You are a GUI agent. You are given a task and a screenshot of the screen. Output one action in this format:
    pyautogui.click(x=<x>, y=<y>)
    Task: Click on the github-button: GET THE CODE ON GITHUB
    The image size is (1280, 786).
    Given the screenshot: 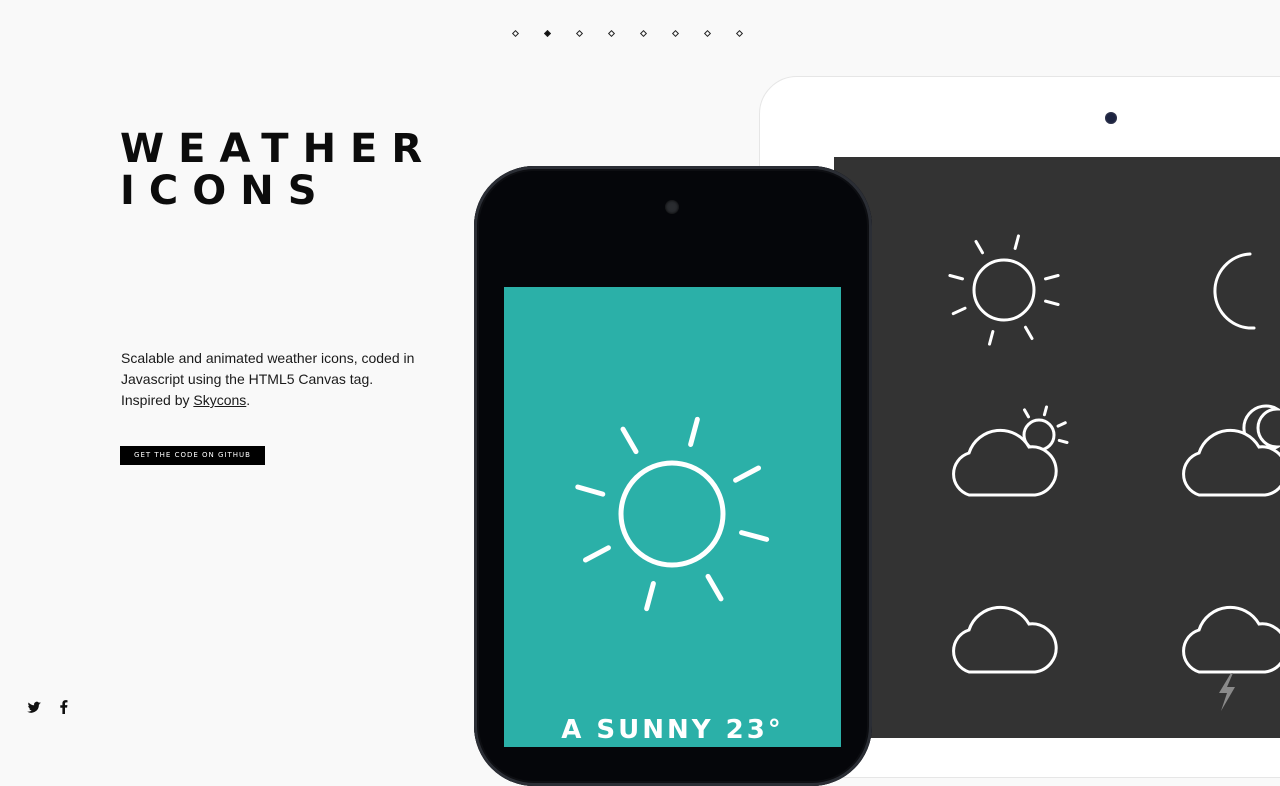 What is the action you would take?
    pyautogui.click(x=192, y=455)
    